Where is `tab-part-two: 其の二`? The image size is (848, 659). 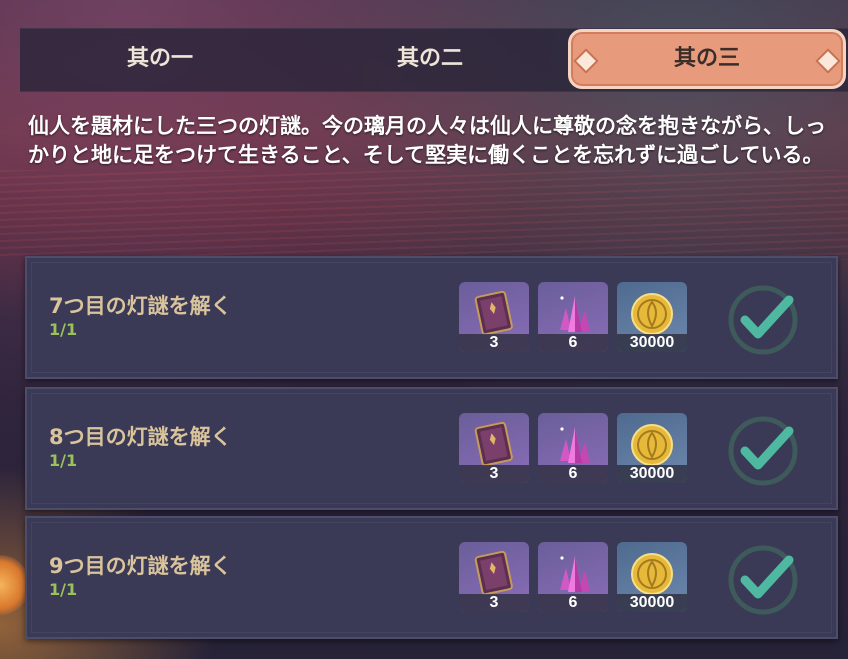 tab-part-two: 其の二 is located at coordinates (430, 60).